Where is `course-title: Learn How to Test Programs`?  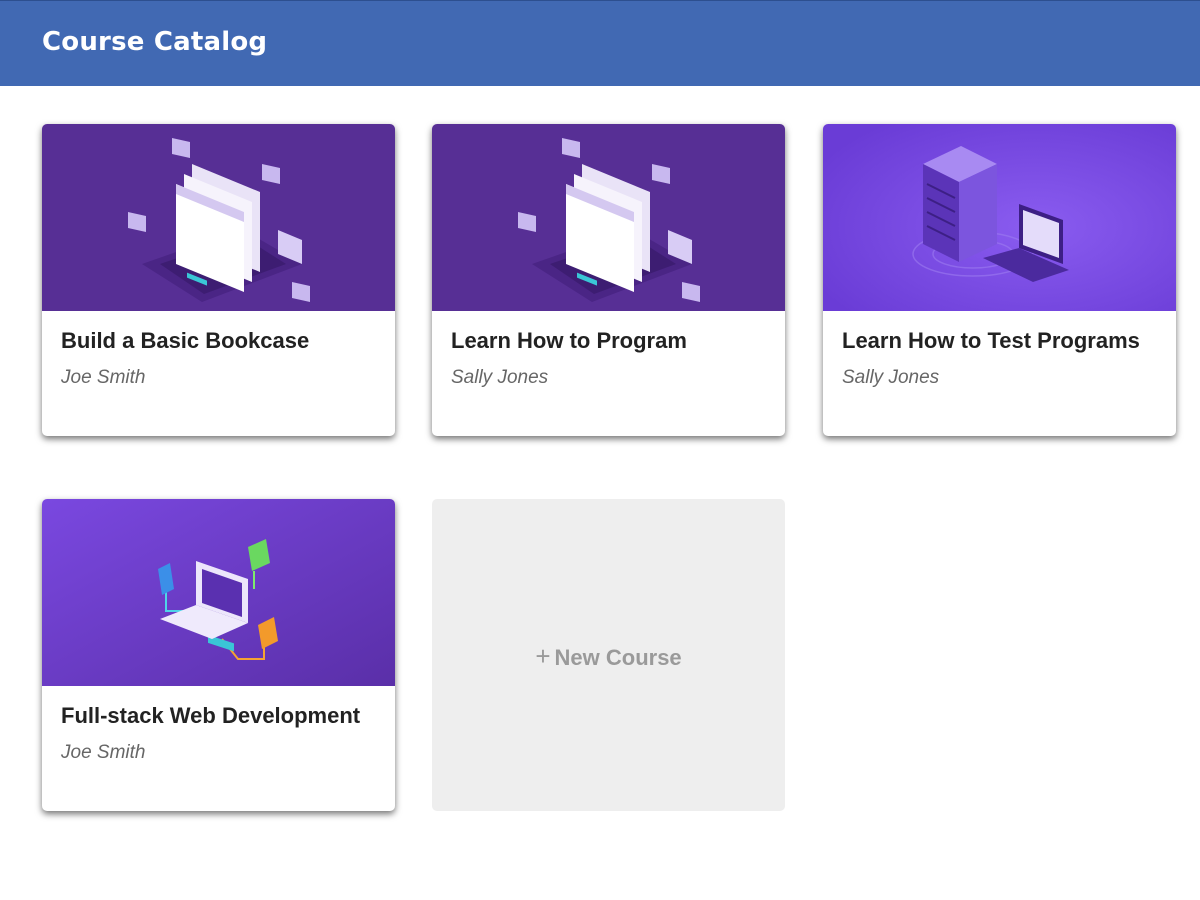
course-title: Learn How to Test Programs is located at coordinates (991, 340).